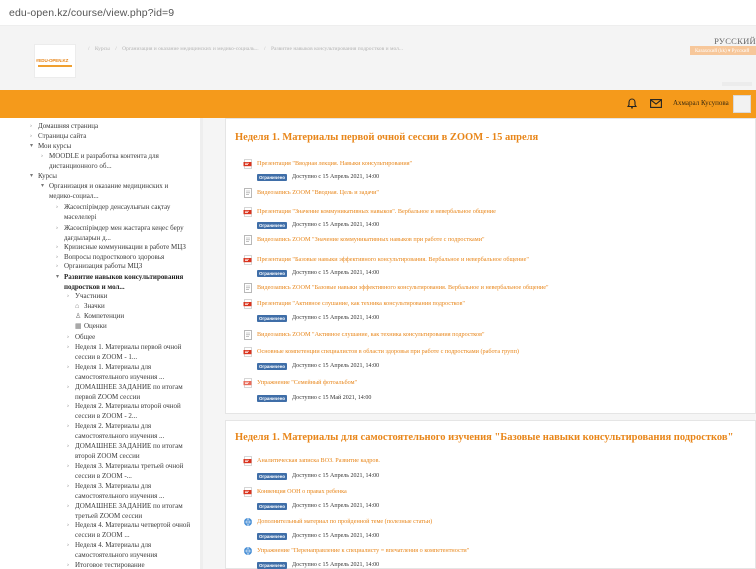 The height and width of the screenshot is (569, 756). I want to click on sidebar-item: ⌂ Значки, so click(90, 306).